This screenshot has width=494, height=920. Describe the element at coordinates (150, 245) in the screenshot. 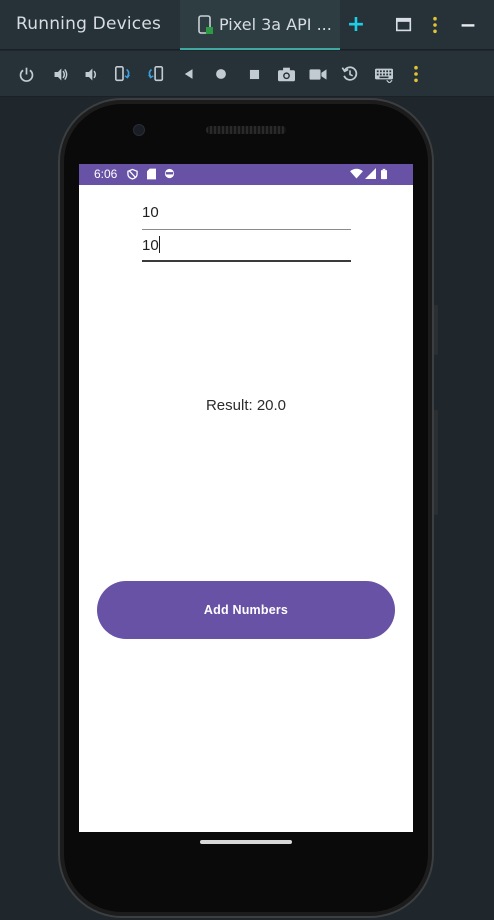

I see `number2-value: 10` at that location.